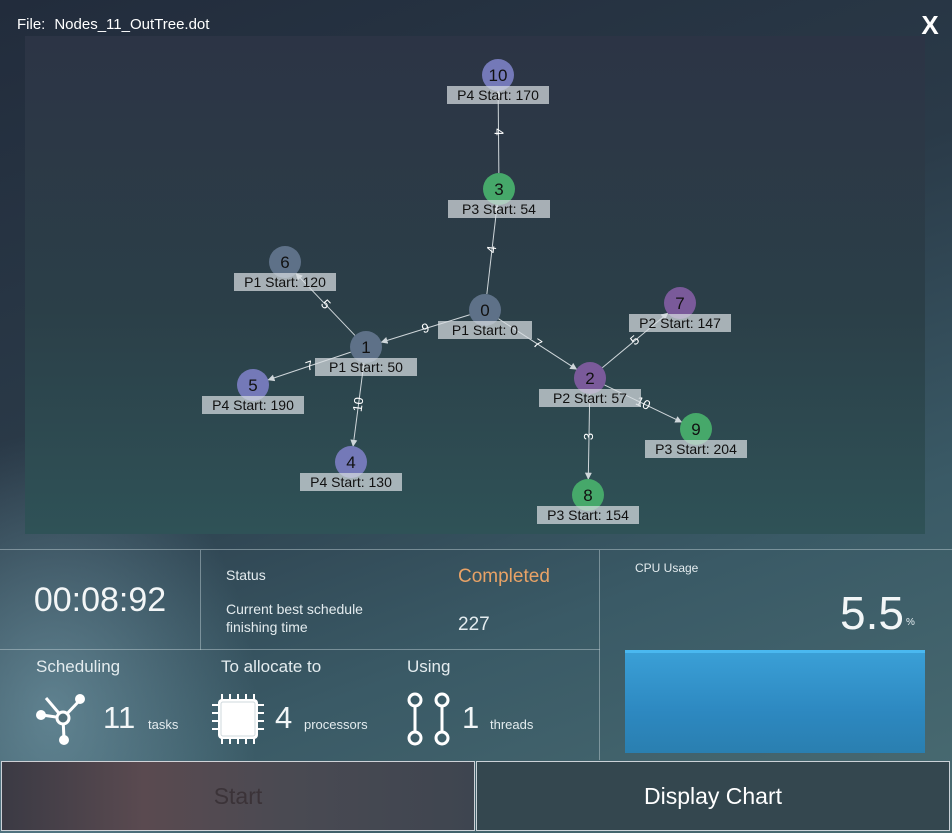 Image resolution: width=952 pixels, height=833 pixels. What do you see at coordinates (667, 568) in the screenshot?
I see `cpu-usage-title: CPU Usage` at bounding box center [667, 568].